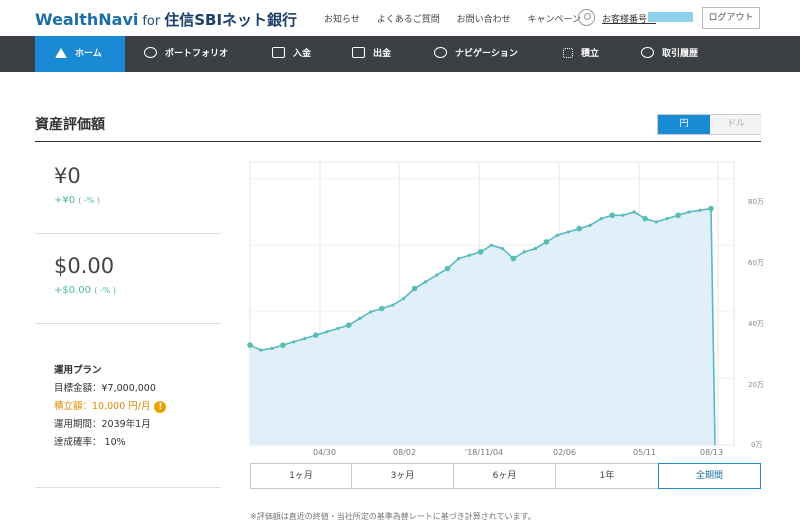  I want to click on x-tick-label: '18/11/04, so click(484, 452).